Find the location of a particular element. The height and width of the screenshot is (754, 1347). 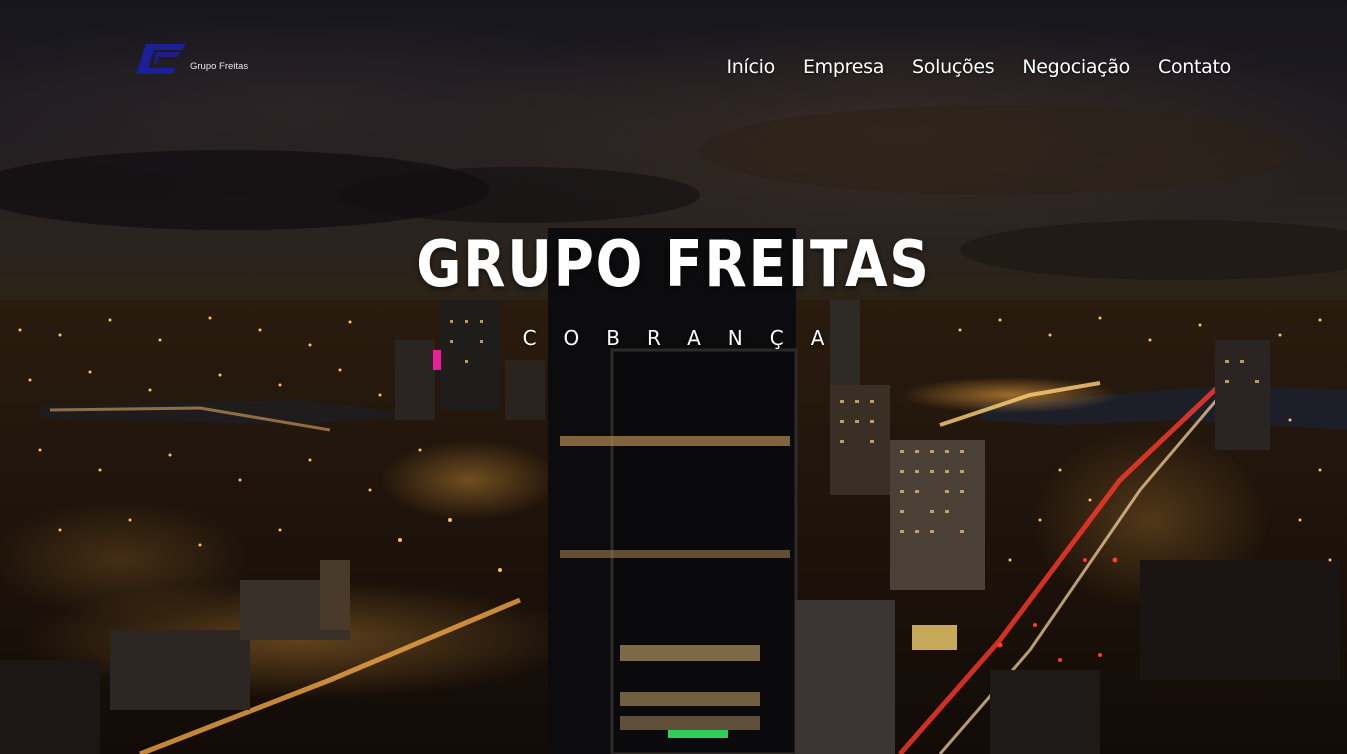

nav-item-solucoes: Soluções is located at coordinates (953, 67).